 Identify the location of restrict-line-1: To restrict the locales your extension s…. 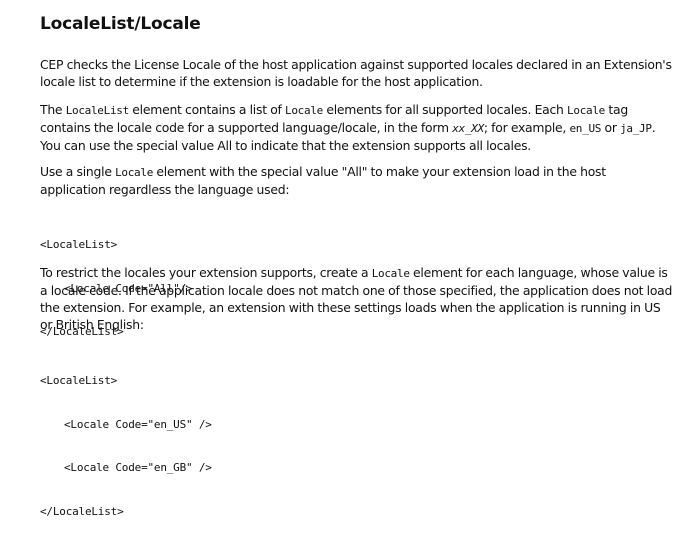
(354, 272).